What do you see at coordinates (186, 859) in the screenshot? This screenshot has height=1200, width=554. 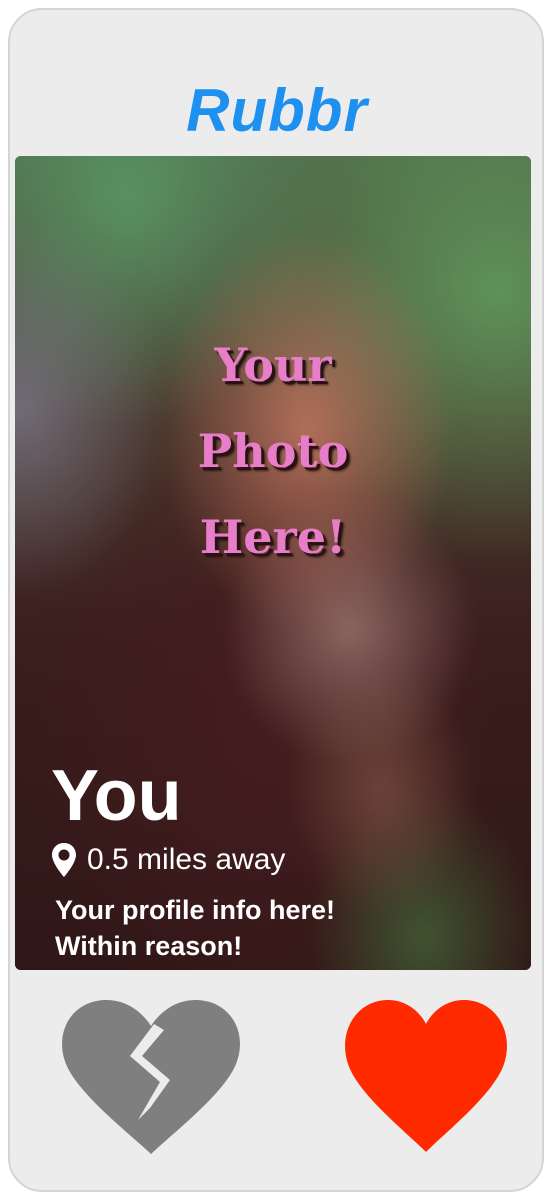 I see `distance-label: 0.5 miles away` at bounding box center [186, 859].